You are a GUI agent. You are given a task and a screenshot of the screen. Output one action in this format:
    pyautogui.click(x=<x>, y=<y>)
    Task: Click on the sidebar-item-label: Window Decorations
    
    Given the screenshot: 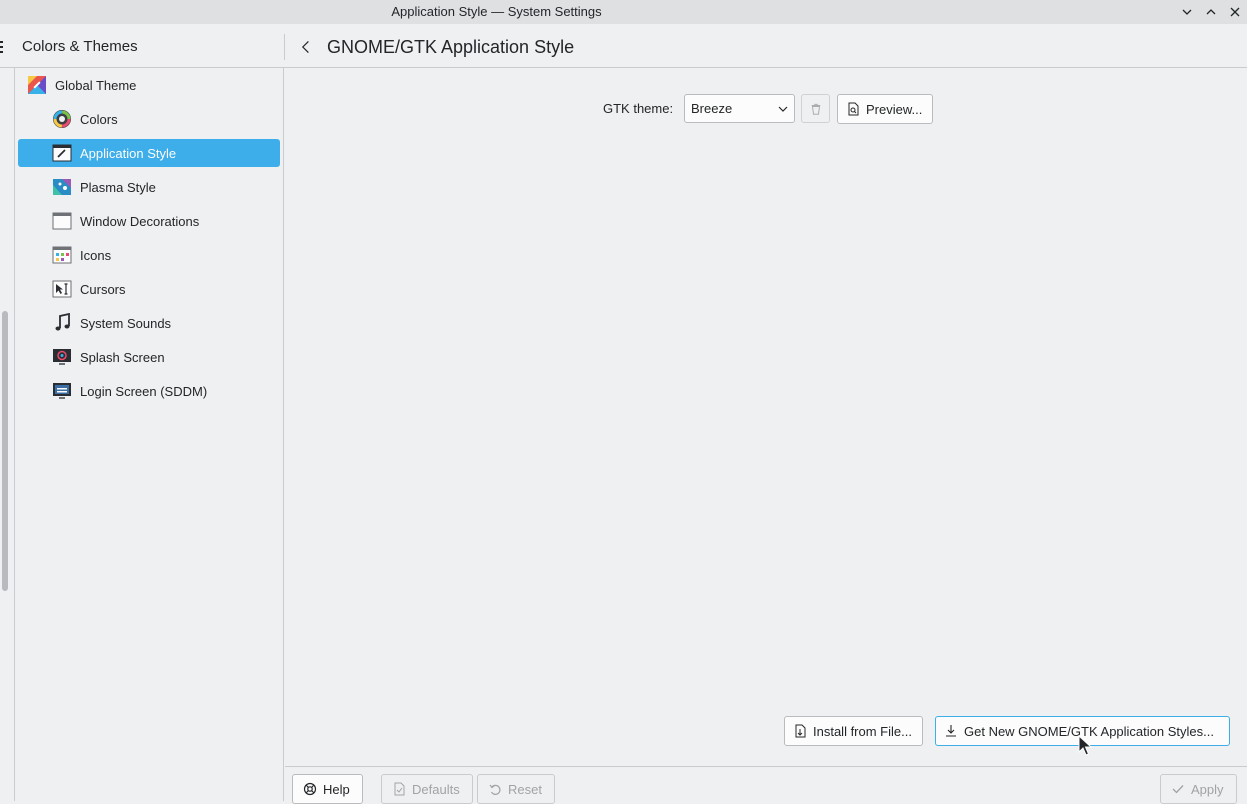 What is the action you would take?
    pyautogui.click(x=140, y=221)
    